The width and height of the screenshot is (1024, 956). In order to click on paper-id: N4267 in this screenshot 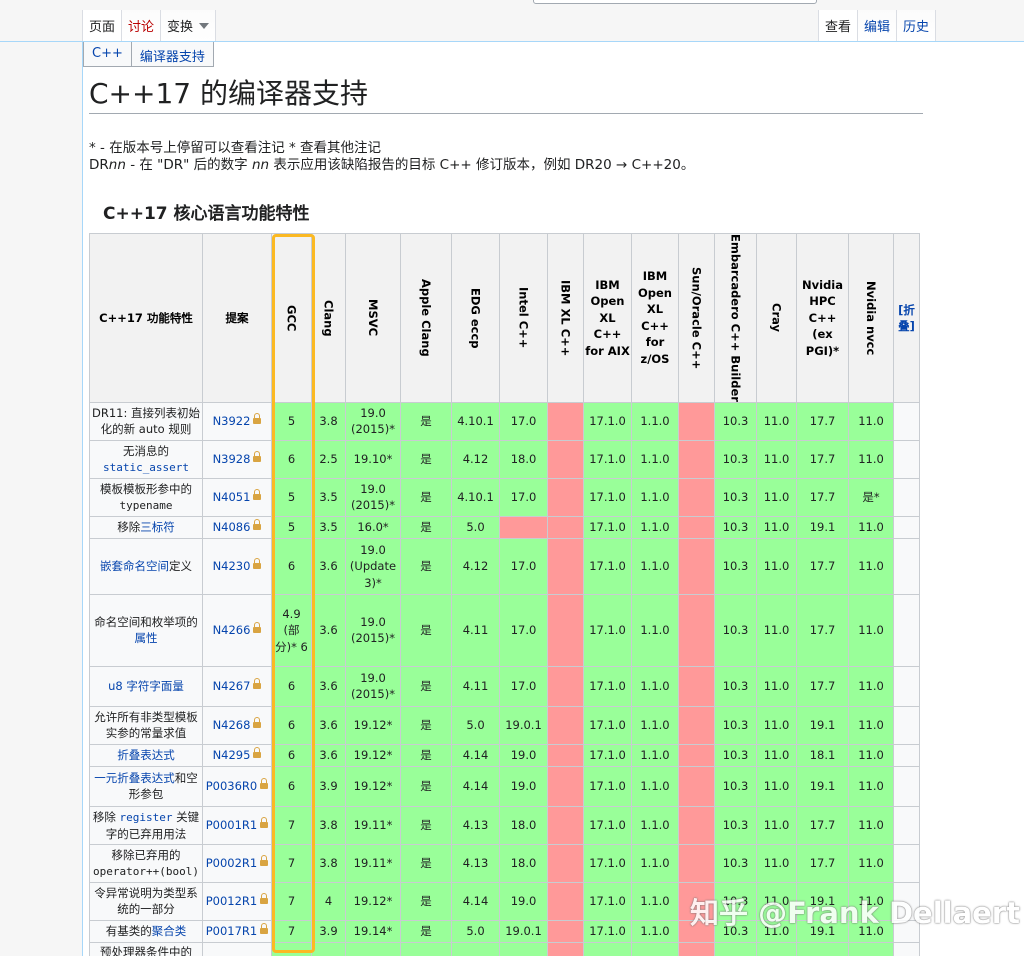, I will do `click(232, 686)`.